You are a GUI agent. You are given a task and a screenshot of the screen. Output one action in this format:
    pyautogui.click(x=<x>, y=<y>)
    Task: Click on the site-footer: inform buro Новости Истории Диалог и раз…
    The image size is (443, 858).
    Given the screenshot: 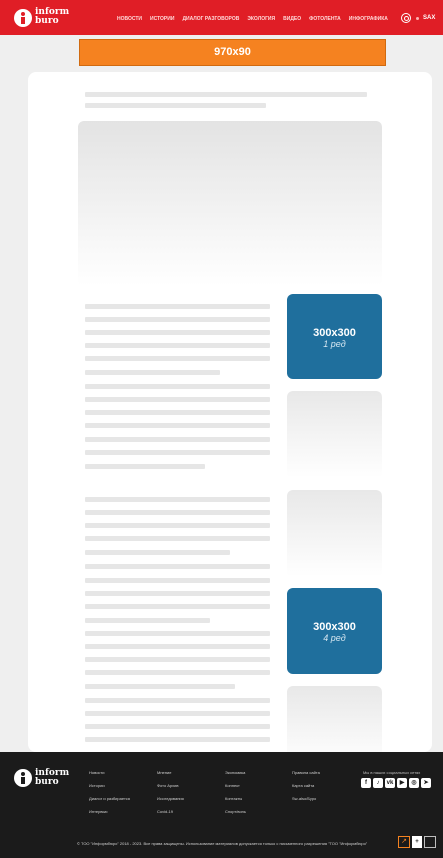 What is the action you would take?
    pyautogui.click(x=221, y=805)
    